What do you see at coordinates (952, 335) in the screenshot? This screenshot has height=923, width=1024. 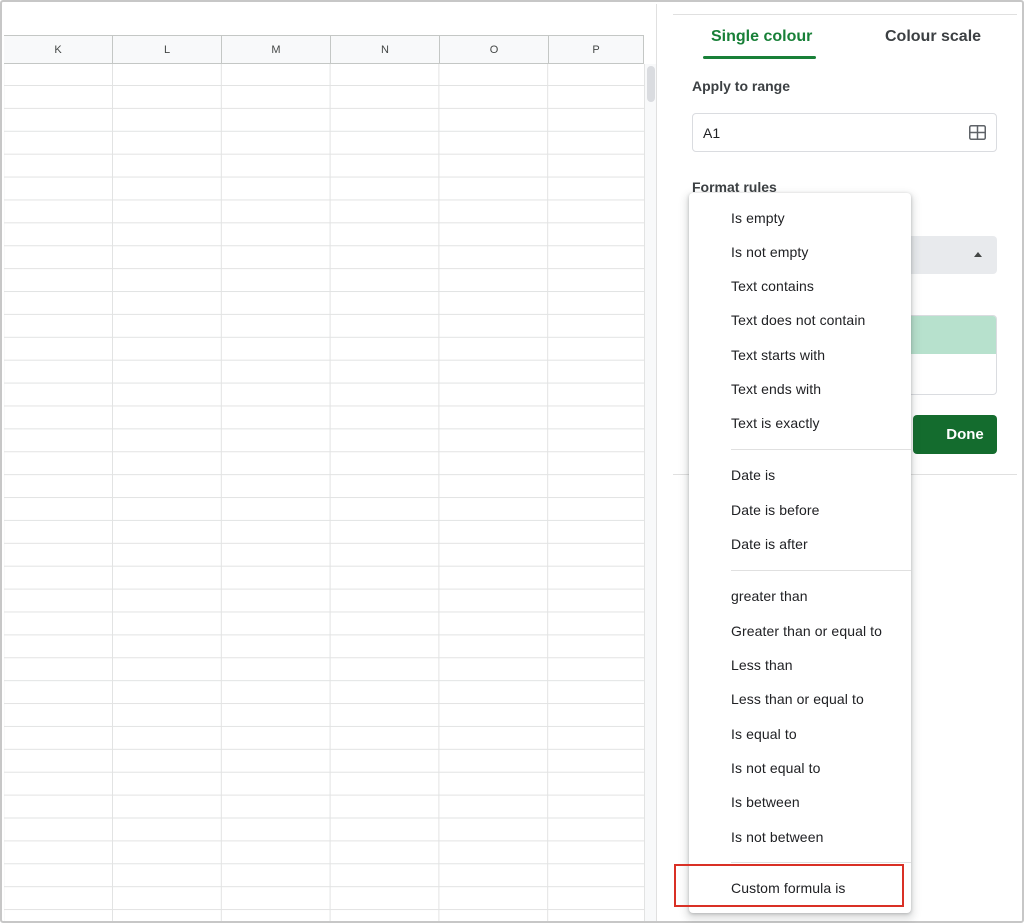 I see `preview-fill` at bounding box center [952, 335].